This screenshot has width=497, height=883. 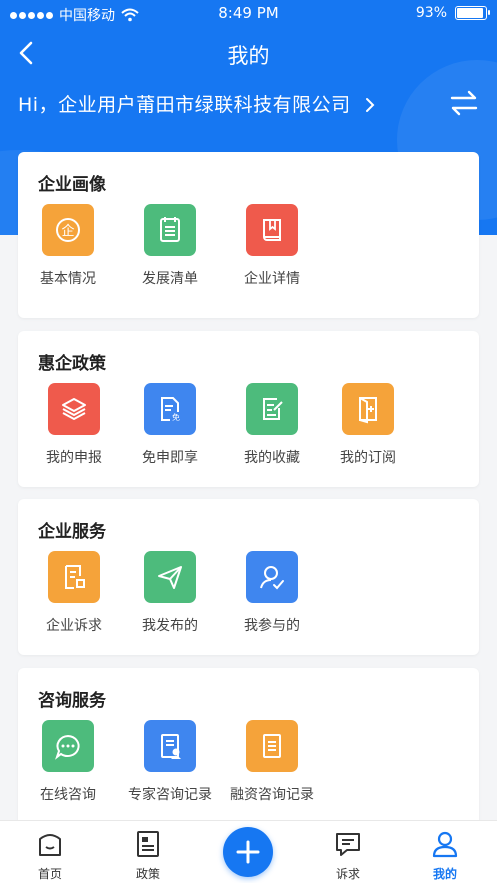 I want to click on enterprise-detail-button: 企业详情, so click(x=272, y=246).